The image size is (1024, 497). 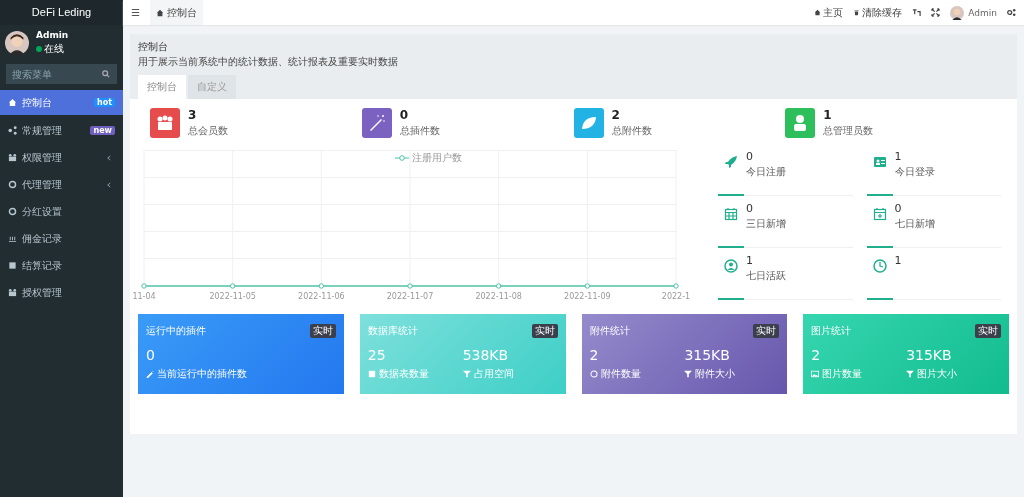 What do you see at coordinates (61, 74) in the screenshot?
I see `search-field: 搜索菜单` at bounding box center [61, 74].